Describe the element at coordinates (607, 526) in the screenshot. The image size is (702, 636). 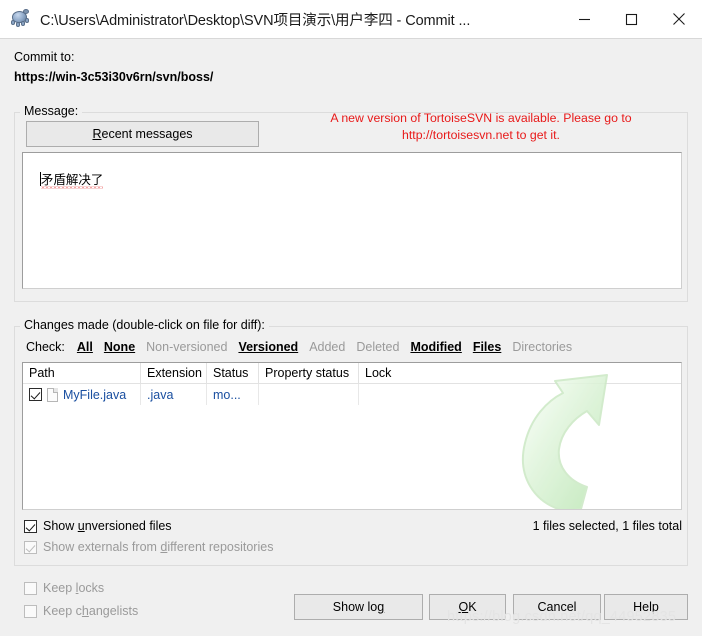
I see `files-status-text: 1 files selected, 1 files total` at that location.